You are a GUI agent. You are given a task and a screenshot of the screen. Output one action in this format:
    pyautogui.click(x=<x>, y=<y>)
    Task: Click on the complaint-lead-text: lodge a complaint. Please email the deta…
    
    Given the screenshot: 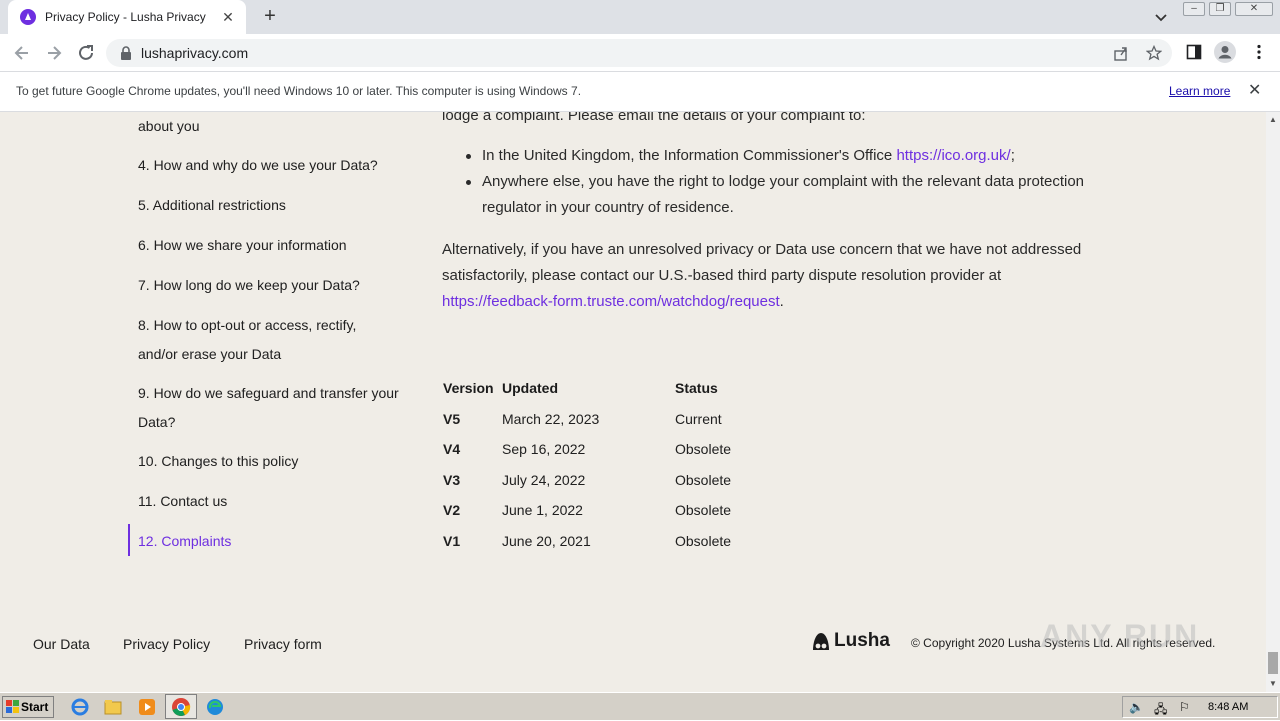 What is the action you would take?
    pyautogui.click(x=654, y=118)
    